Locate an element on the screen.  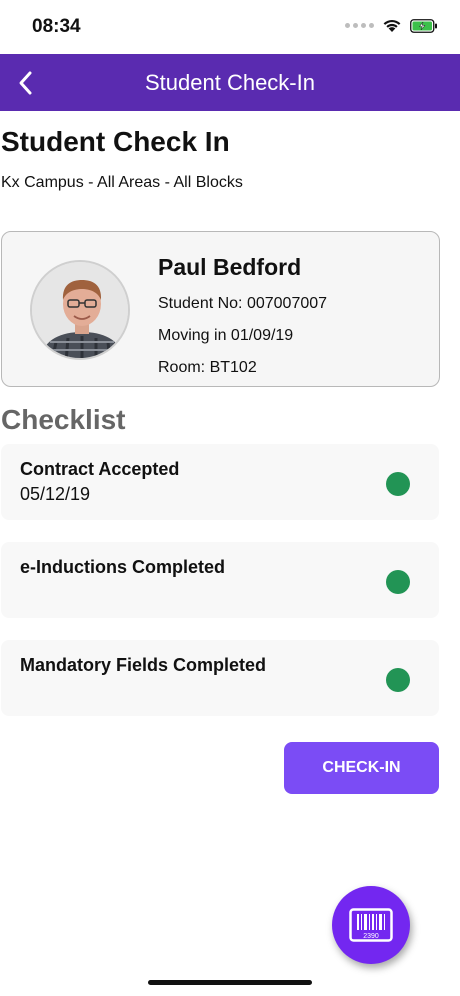
status-icons is located at coordinates (391, 25).